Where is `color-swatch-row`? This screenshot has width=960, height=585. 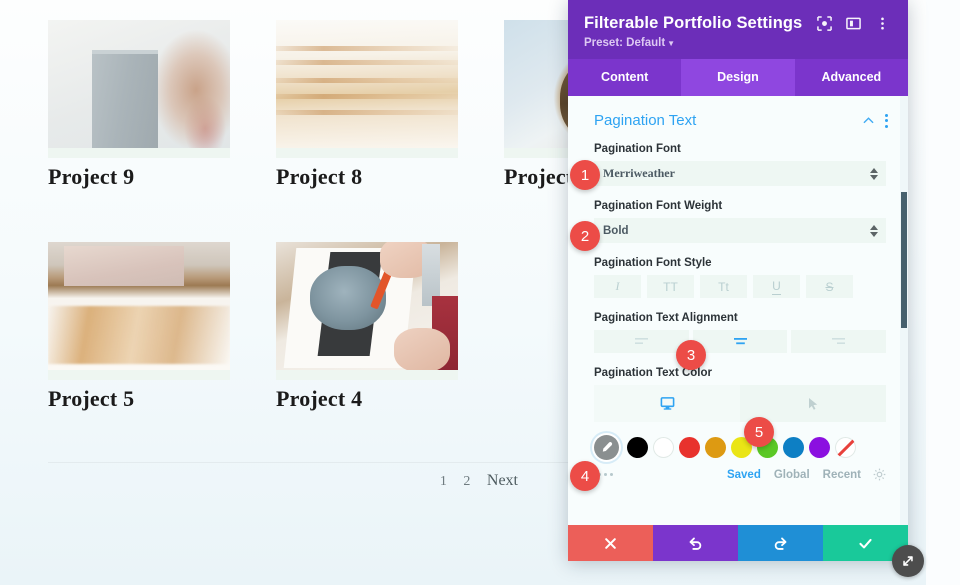 color-swatch-row is located at coordinates (738, 441).